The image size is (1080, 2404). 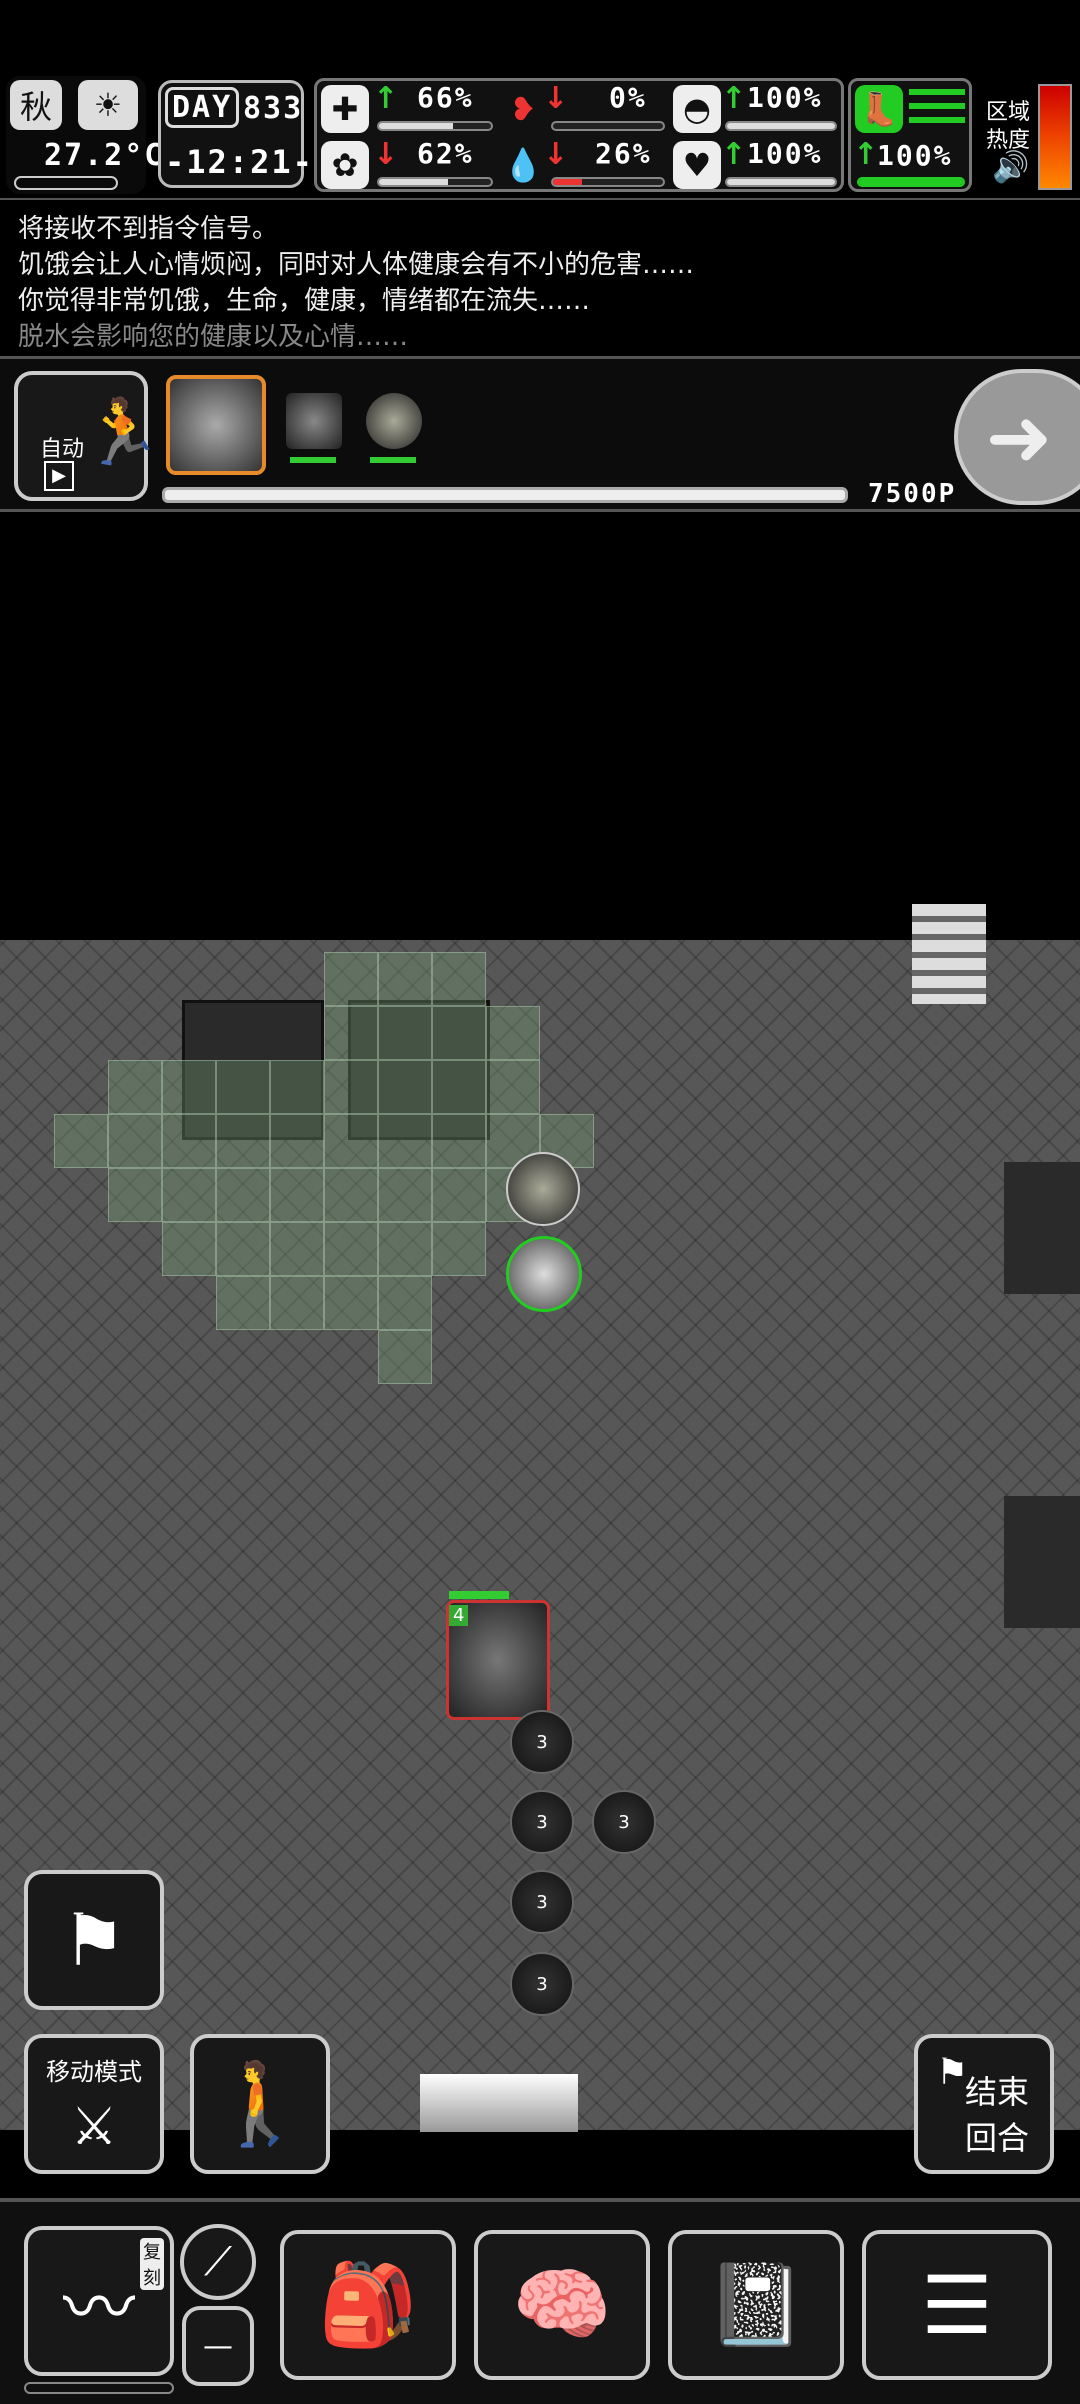 What do you see at coordinates (239, 162) in the screenshot?
I see `game-clock: -12:21-` at bounding box center [239, 162].